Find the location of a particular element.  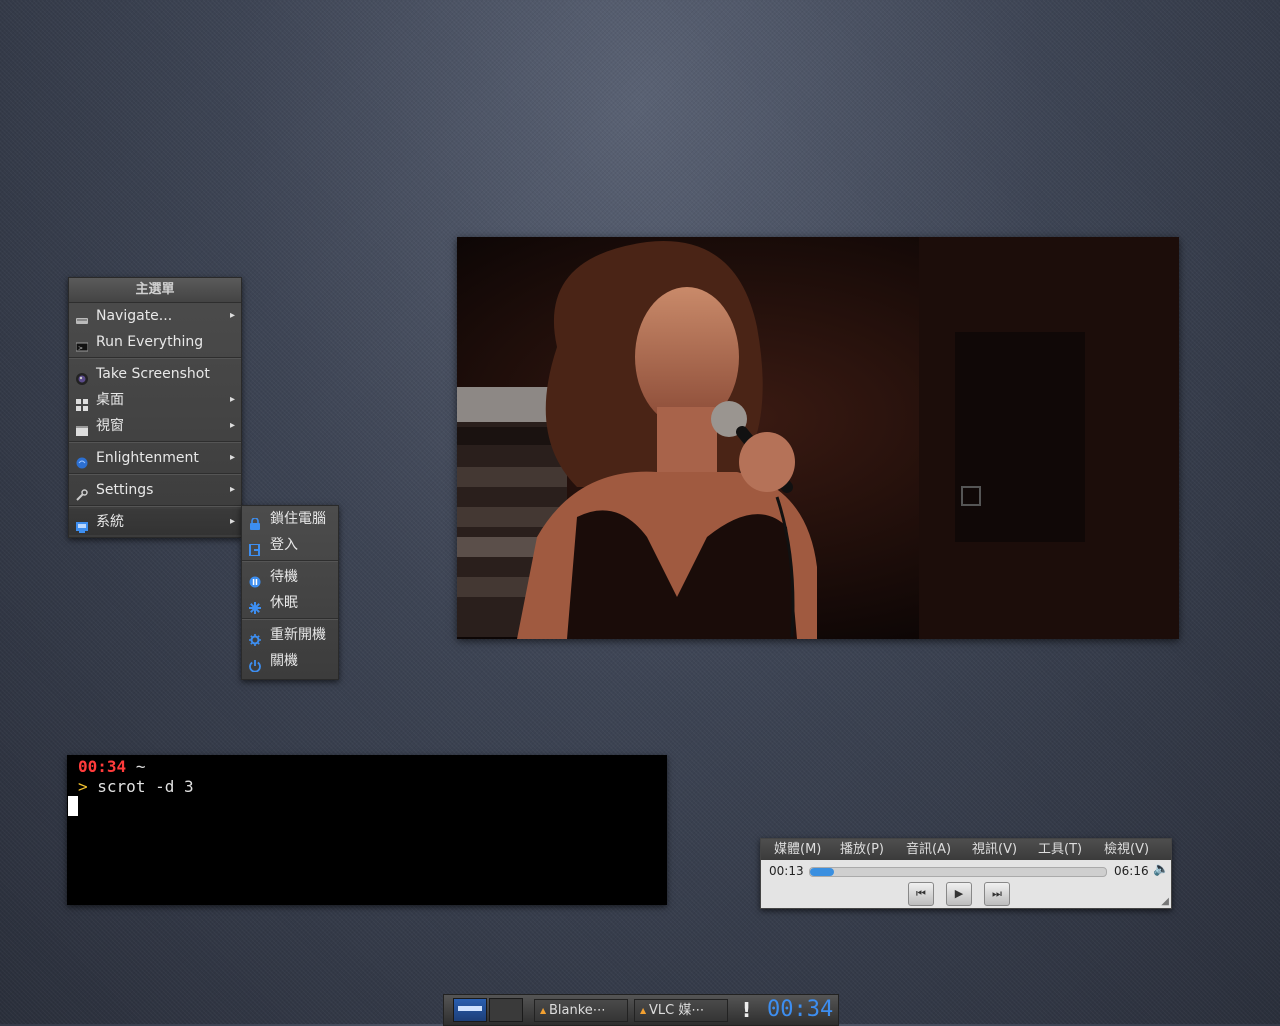

menu-item-label: 重新開機 is located at coordinates (298, 635).